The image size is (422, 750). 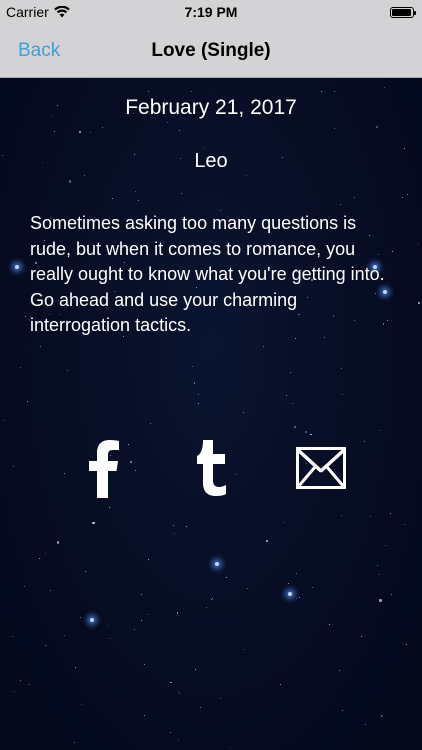 I want to click on battery-icon, so click(x=403, y=12).